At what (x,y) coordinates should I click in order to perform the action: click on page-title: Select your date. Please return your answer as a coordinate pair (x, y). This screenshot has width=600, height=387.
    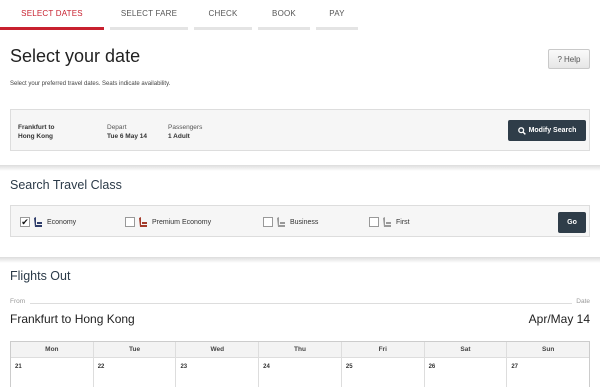
    Looking at the image, I should click on (75, 56).